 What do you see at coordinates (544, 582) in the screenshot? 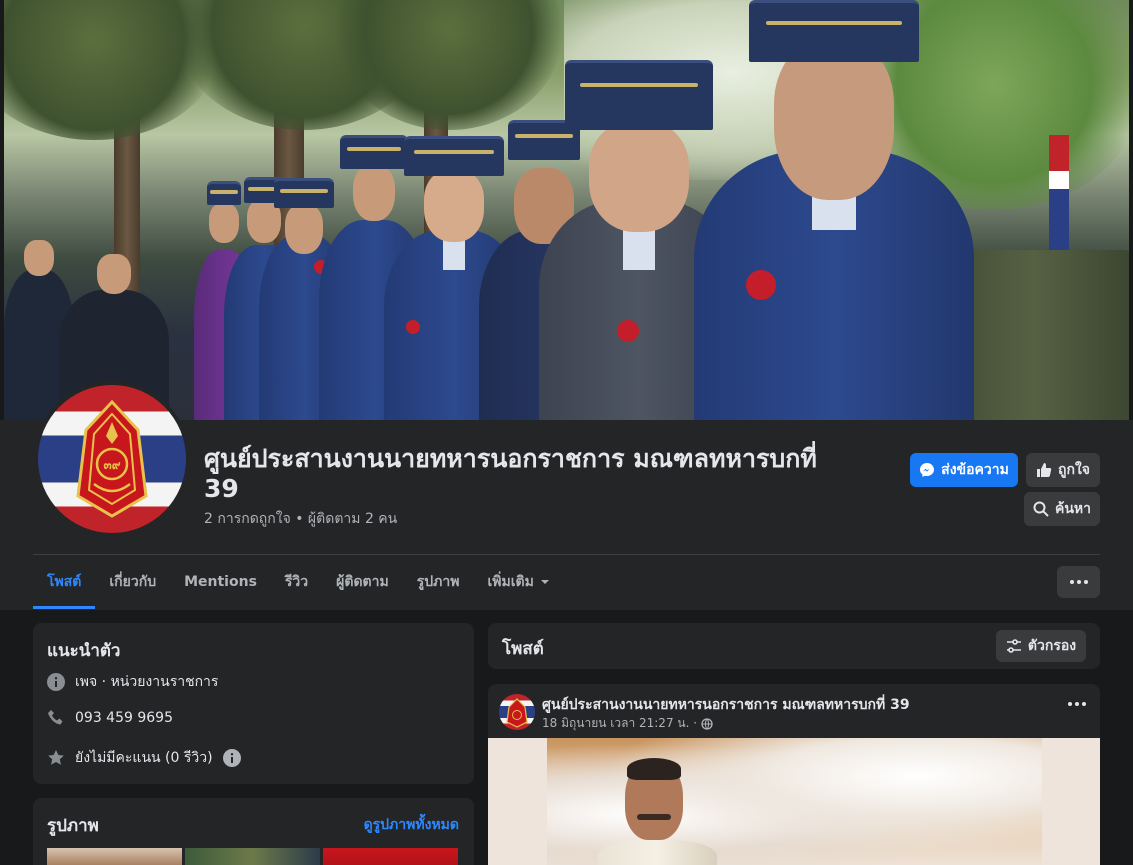
I see `caret-down-icon` at bounding box center [544, 582].